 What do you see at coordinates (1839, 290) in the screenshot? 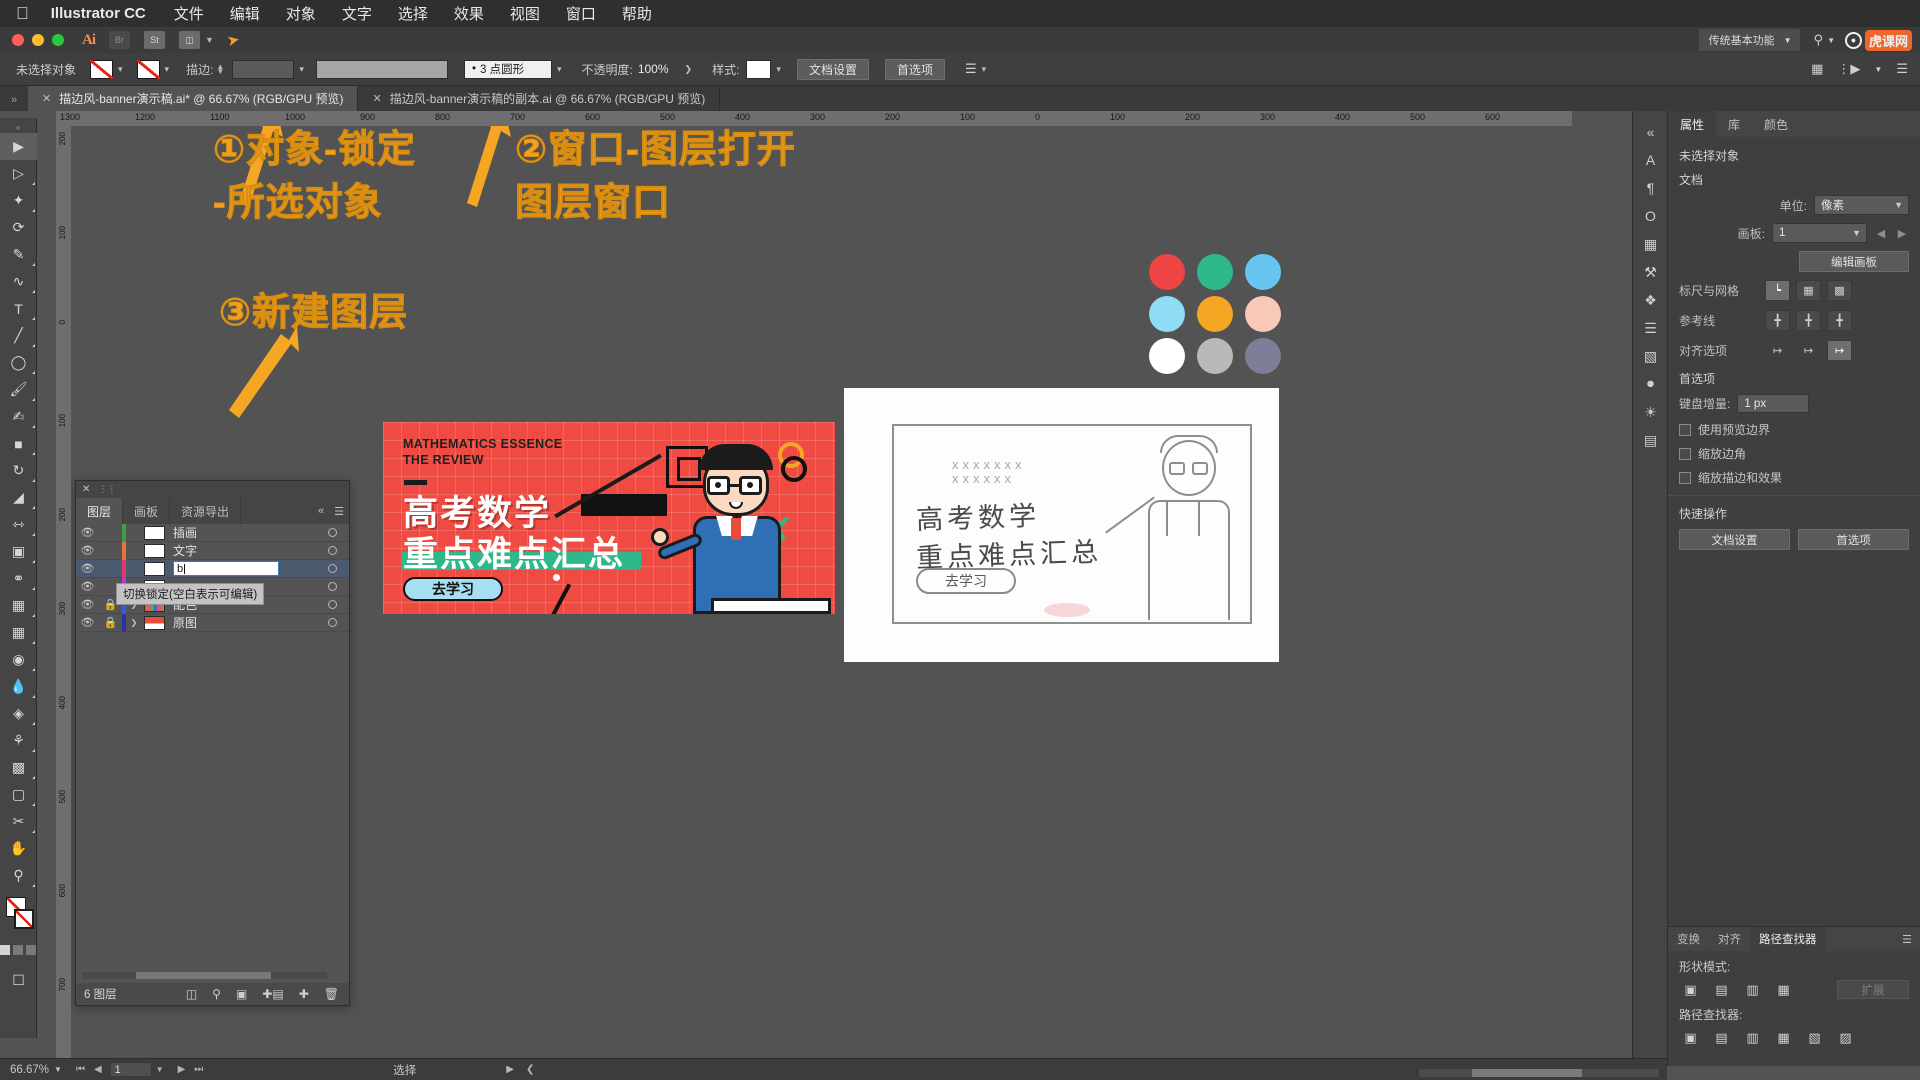
I see `show-transparency-grid-icon: ▩` at bounding box center [1839, 290].